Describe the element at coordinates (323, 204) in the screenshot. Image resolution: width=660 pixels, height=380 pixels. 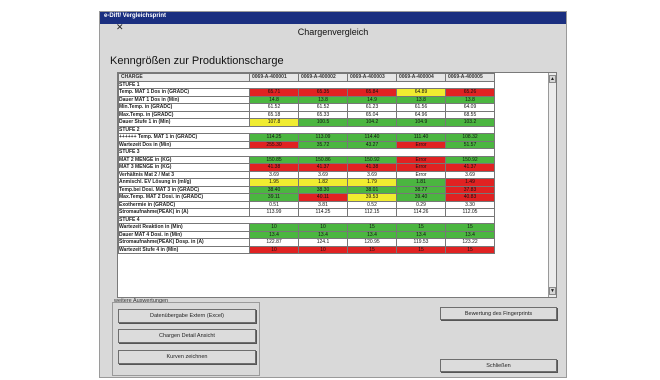
I see `table-cell: 3.81` at that location.